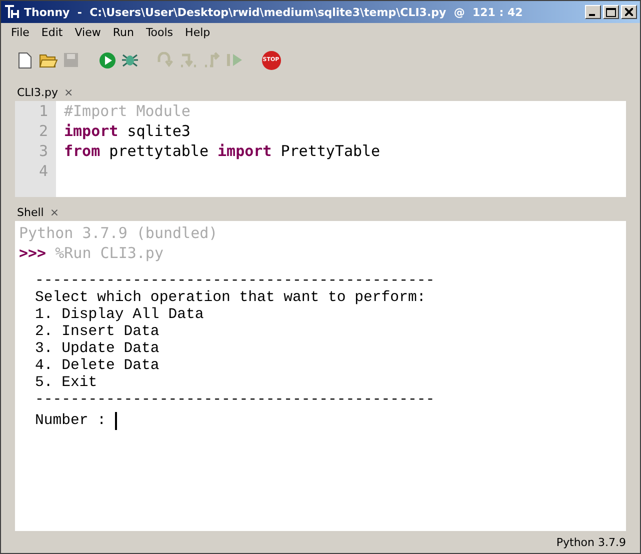  Describe the element at coordinates (593, 12) in the screenshot. I see `minimize-button` at that location.